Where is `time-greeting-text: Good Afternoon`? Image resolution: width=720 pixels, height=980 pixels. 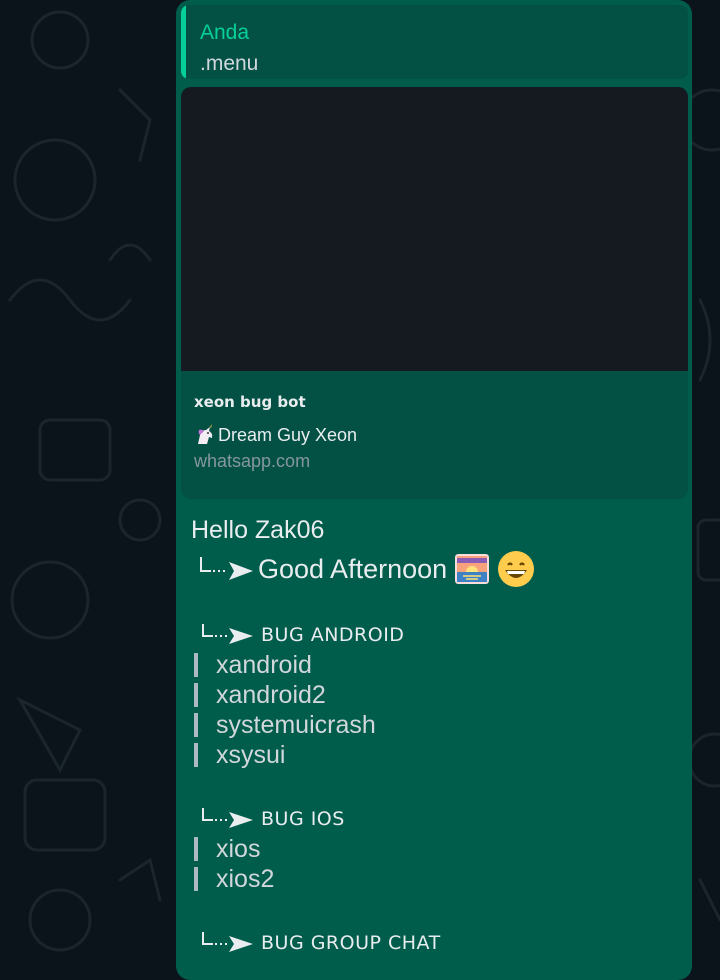
time-greeting-text: Good Afternoon is located at coordinates (353, 568).